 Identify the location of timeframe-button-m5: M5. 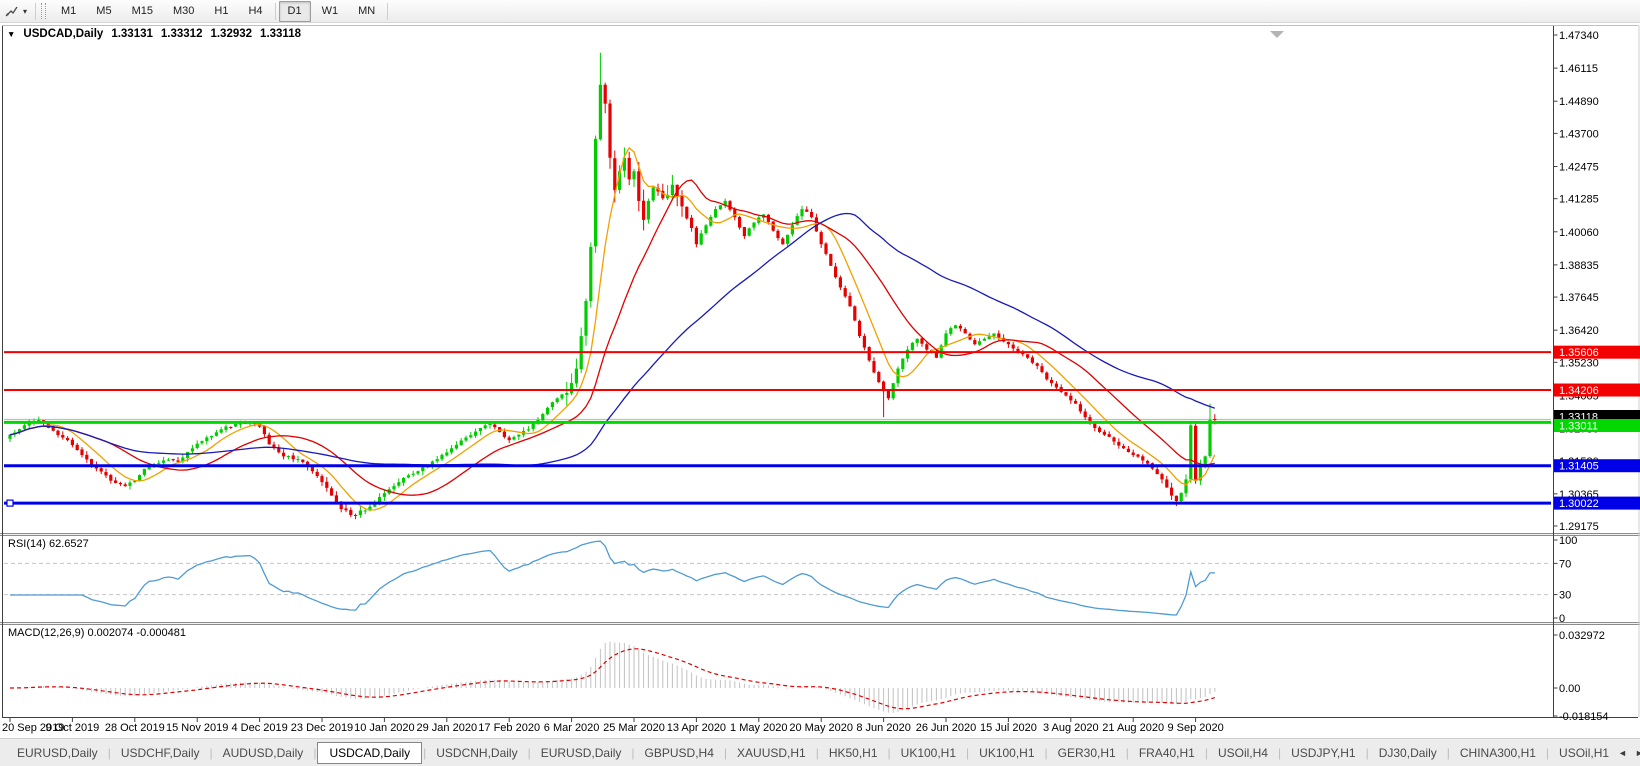
(103, 11).